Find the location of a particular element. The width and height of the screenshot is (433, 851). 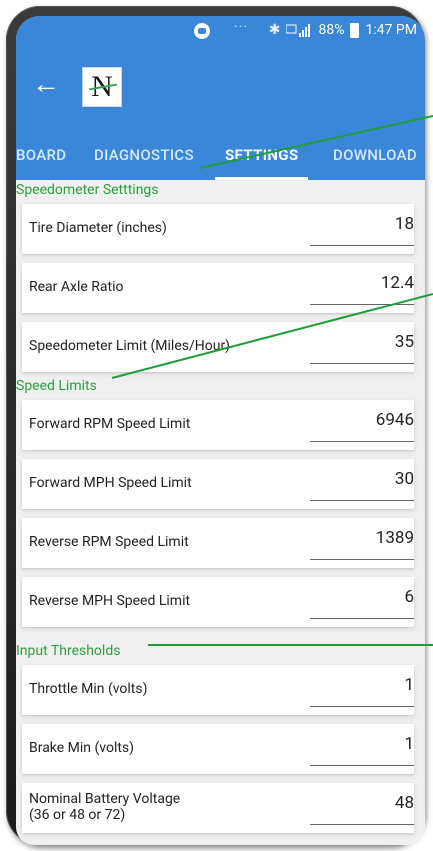

row-label: Reverse MPH Speed Limit is located at coordinates (110, 601).